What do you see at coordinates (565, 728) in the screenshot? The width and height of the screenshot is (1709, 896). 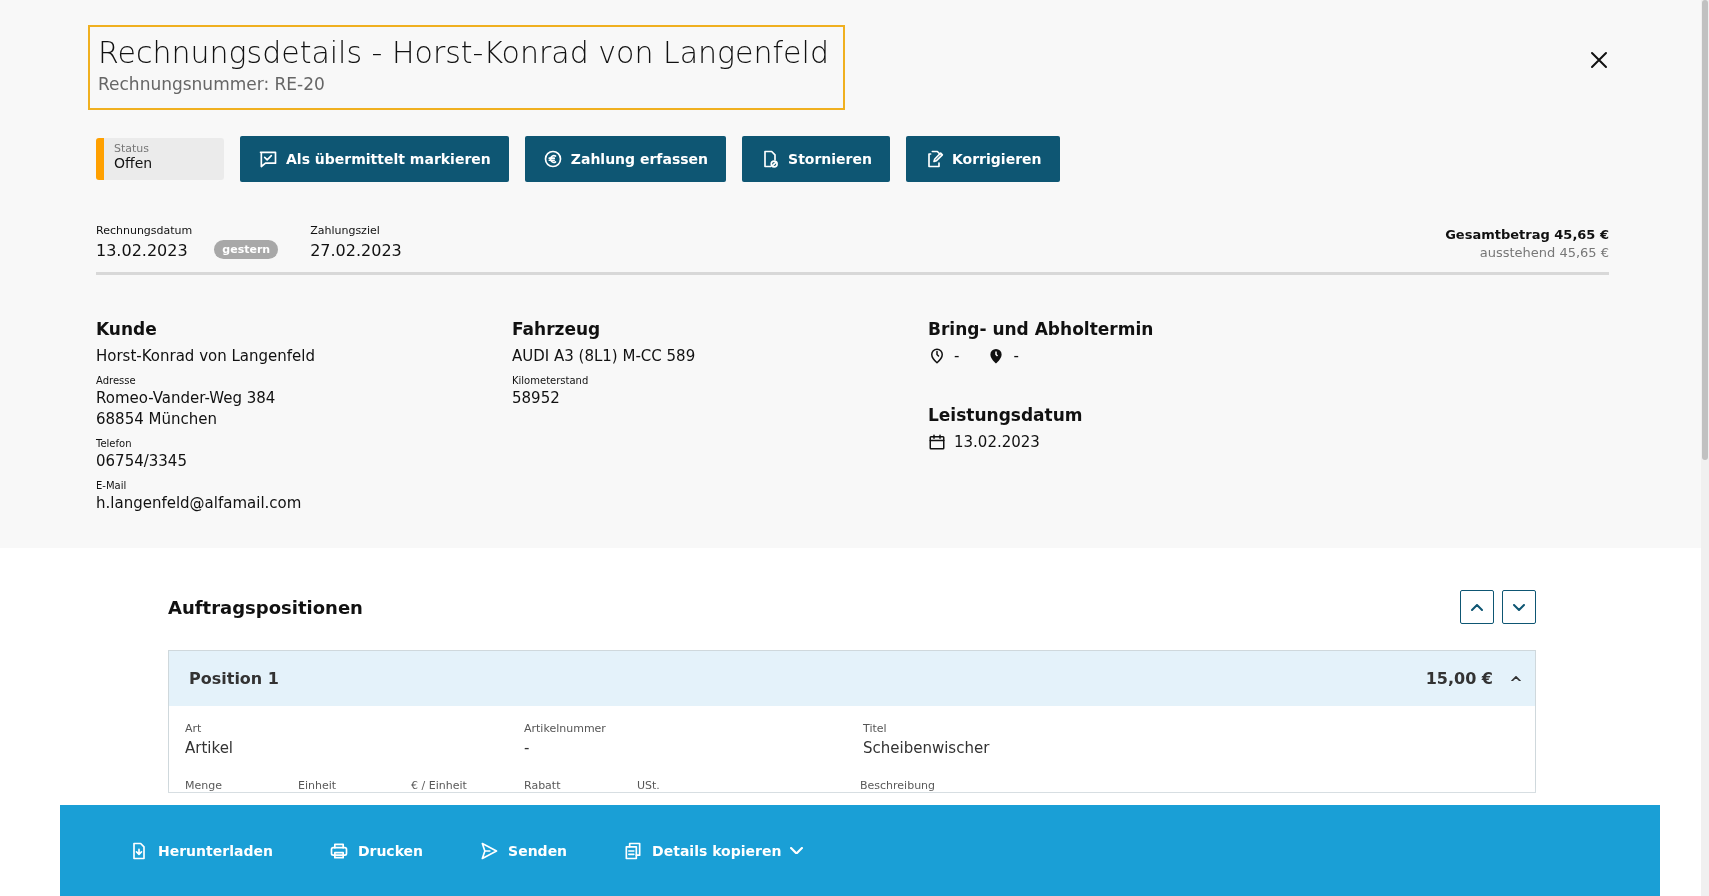 I see `field-label: Artikelnummer` at bounding box center [565, 728].